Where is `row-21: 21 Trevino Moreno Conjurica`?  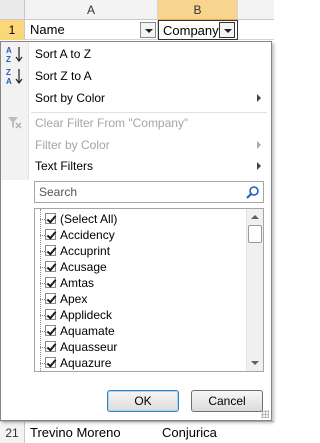
row-21: 21 Trevino Moreno Conjurica is located at coordinates (137, 432).